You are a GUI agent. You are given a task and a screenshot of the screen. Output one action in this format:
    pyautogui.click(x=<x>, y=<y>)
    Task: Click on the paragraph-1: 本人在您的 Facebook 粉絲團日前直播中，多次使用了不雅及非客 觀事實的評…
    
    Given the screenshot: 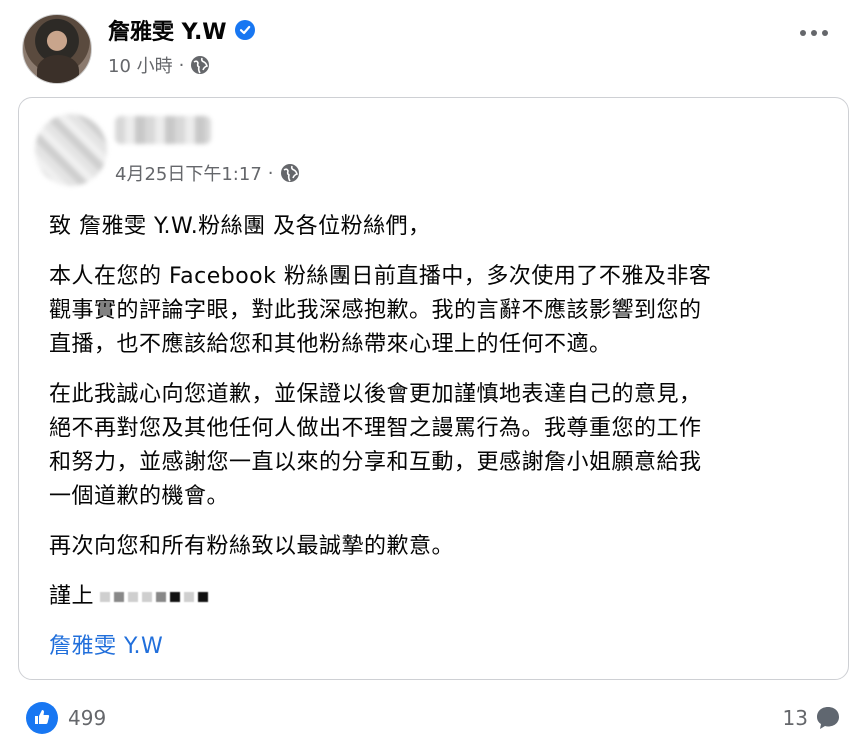 What is the action you would take?
    pyautogui.click(x=439, y=311)
    